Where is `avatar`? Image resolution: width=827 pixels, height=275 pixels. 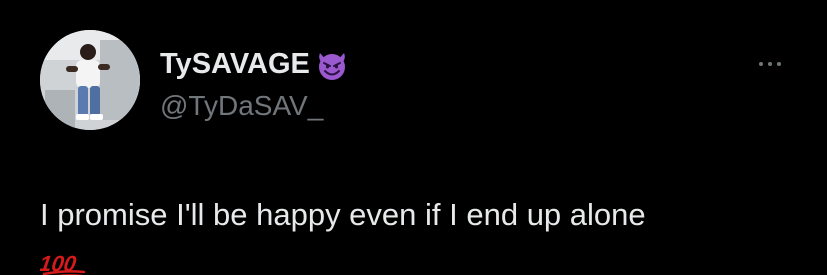 avatar is located at coordinates (90, 80).